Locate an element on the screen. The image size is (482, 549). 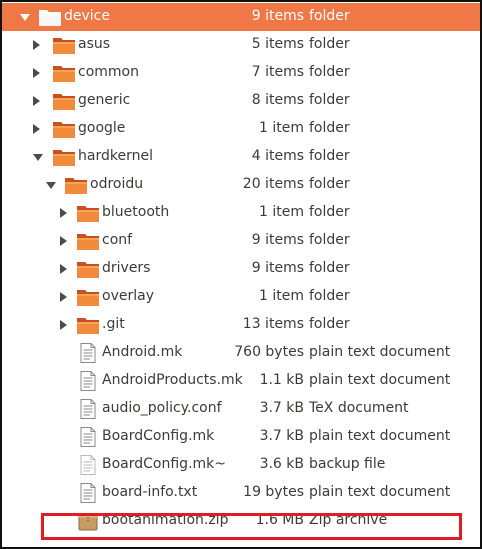
file-type: TeX document is located at coordinates (359, 408).